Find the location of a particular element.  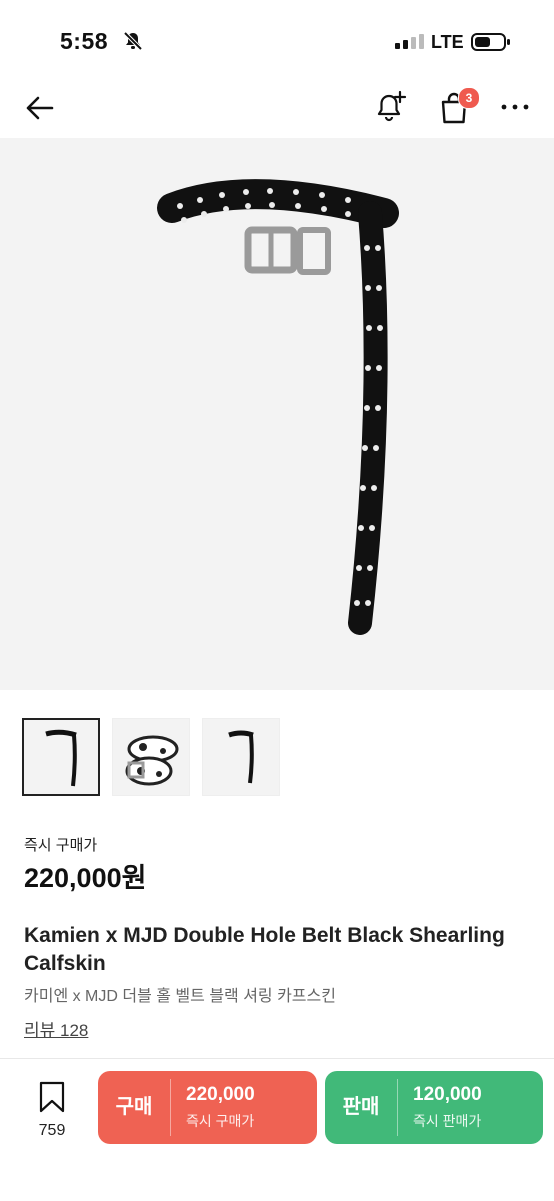

bookmark-icon is located at coordinates (52, 1097).